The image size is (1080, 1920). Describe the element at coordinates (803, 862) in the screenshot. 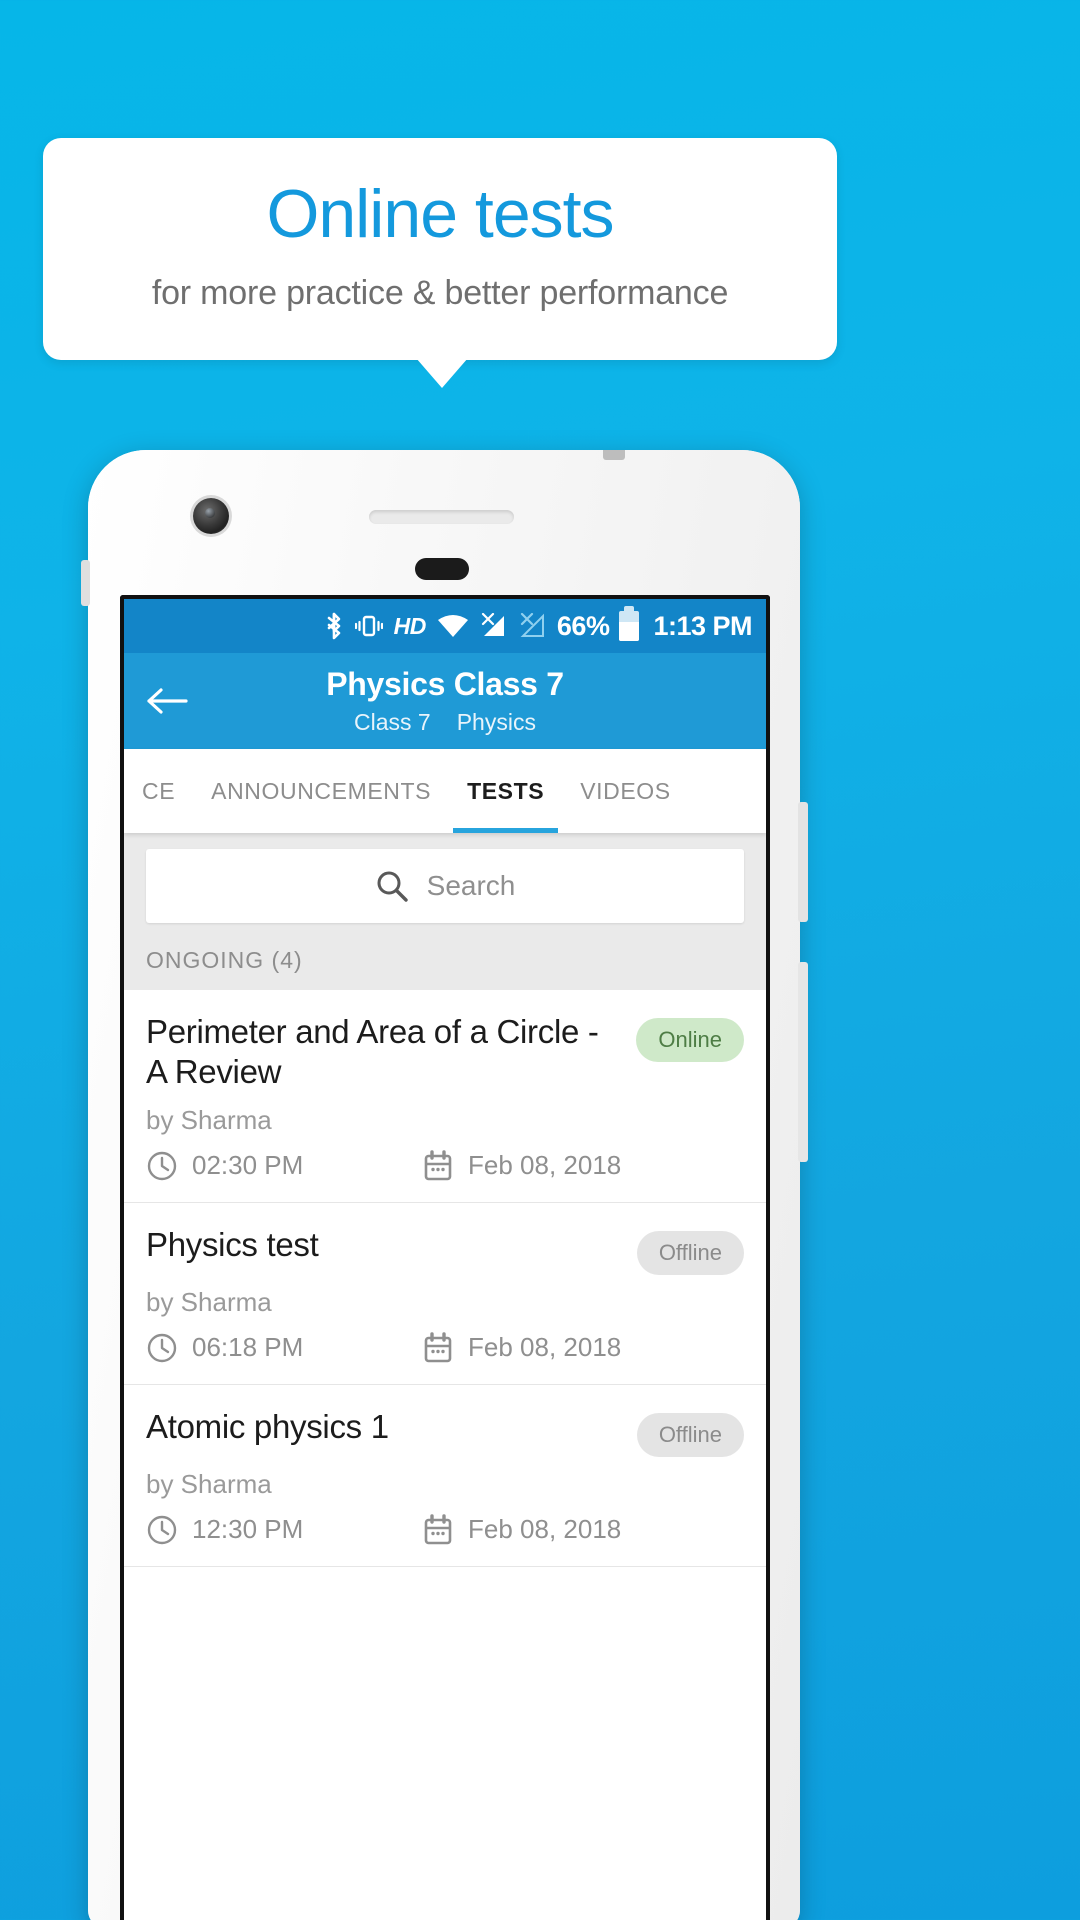

I see `volume-button` at that location.